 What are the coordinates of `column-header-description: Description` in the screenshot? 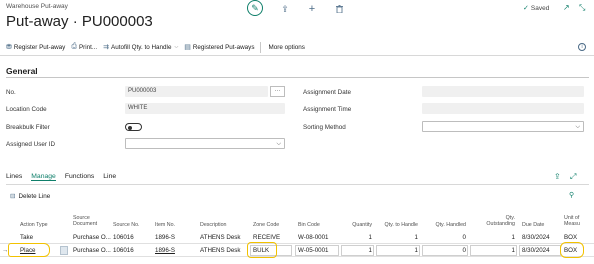 It's located at (213, 225).